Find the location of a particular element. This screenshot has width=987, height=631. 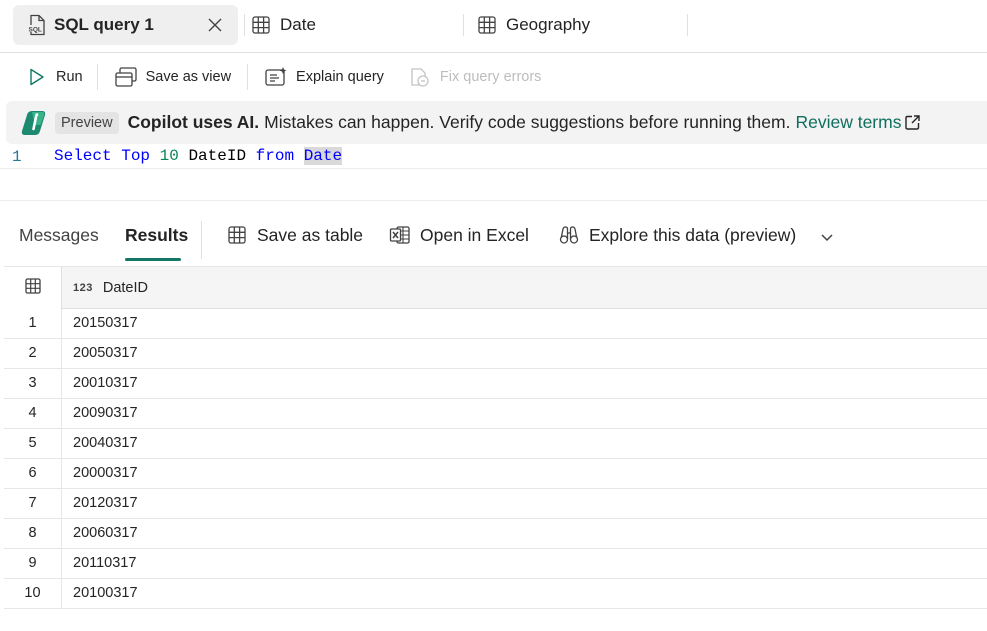

keyword-select: Select is located at coordinates (83, 156).